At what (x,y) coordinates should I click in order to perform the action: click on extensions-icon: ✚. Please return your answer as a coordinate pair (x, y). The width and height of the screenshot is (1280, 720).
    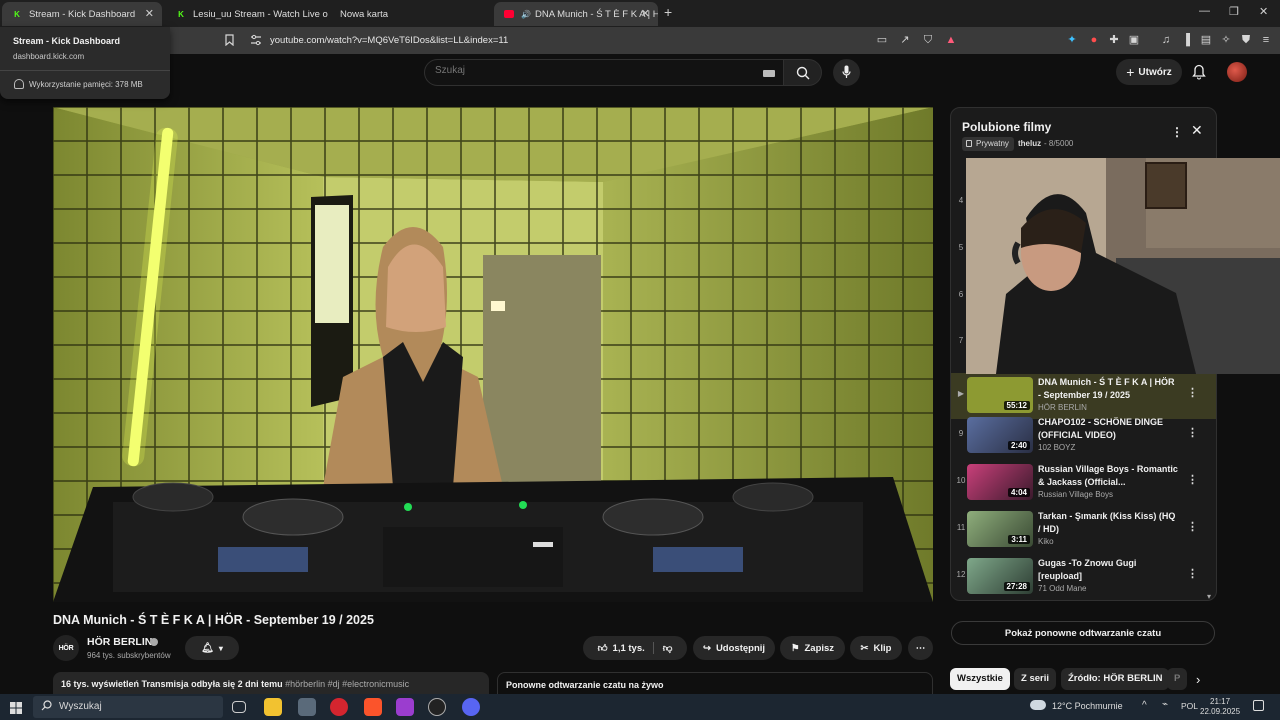
    Looking at the image, I should click on (1114, 40).